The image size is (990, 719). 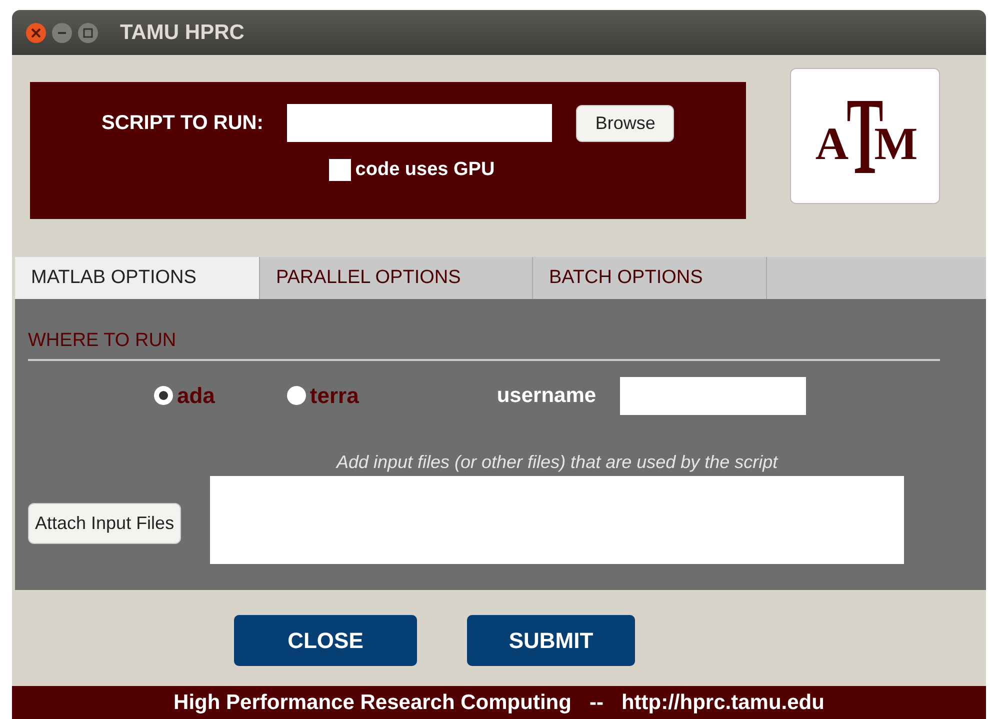 I want to click on username-label: username, so click(x=546, y=395).